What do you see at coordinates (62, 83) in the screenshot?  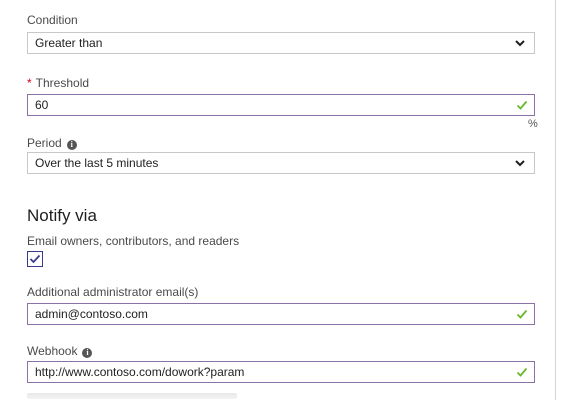 I see `threshold-label-text: Threshold` at bounding box center [62, 83].